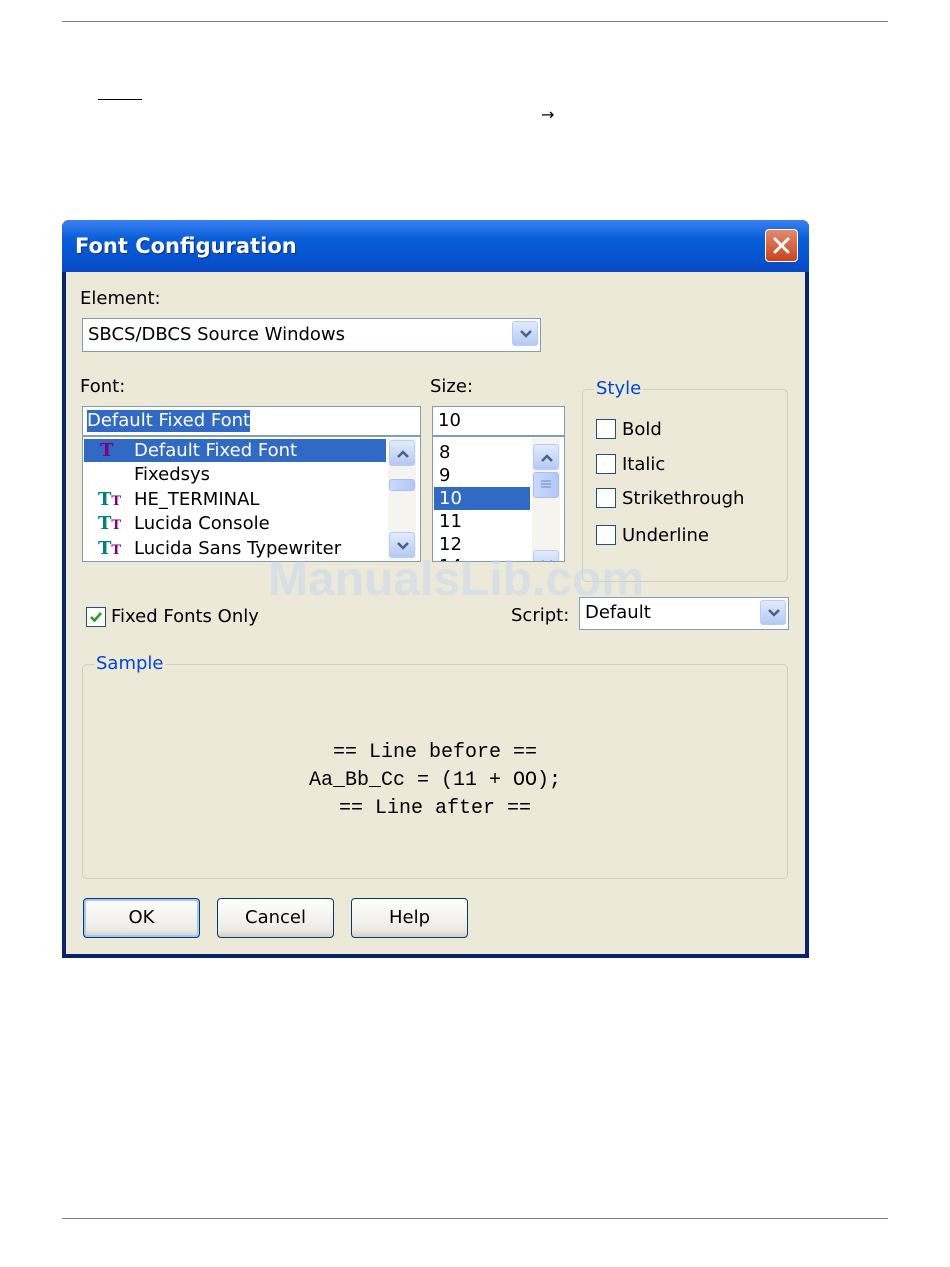 The image size is (950, 1267). I want to click on underline-label: Underline, so click(665, 536).